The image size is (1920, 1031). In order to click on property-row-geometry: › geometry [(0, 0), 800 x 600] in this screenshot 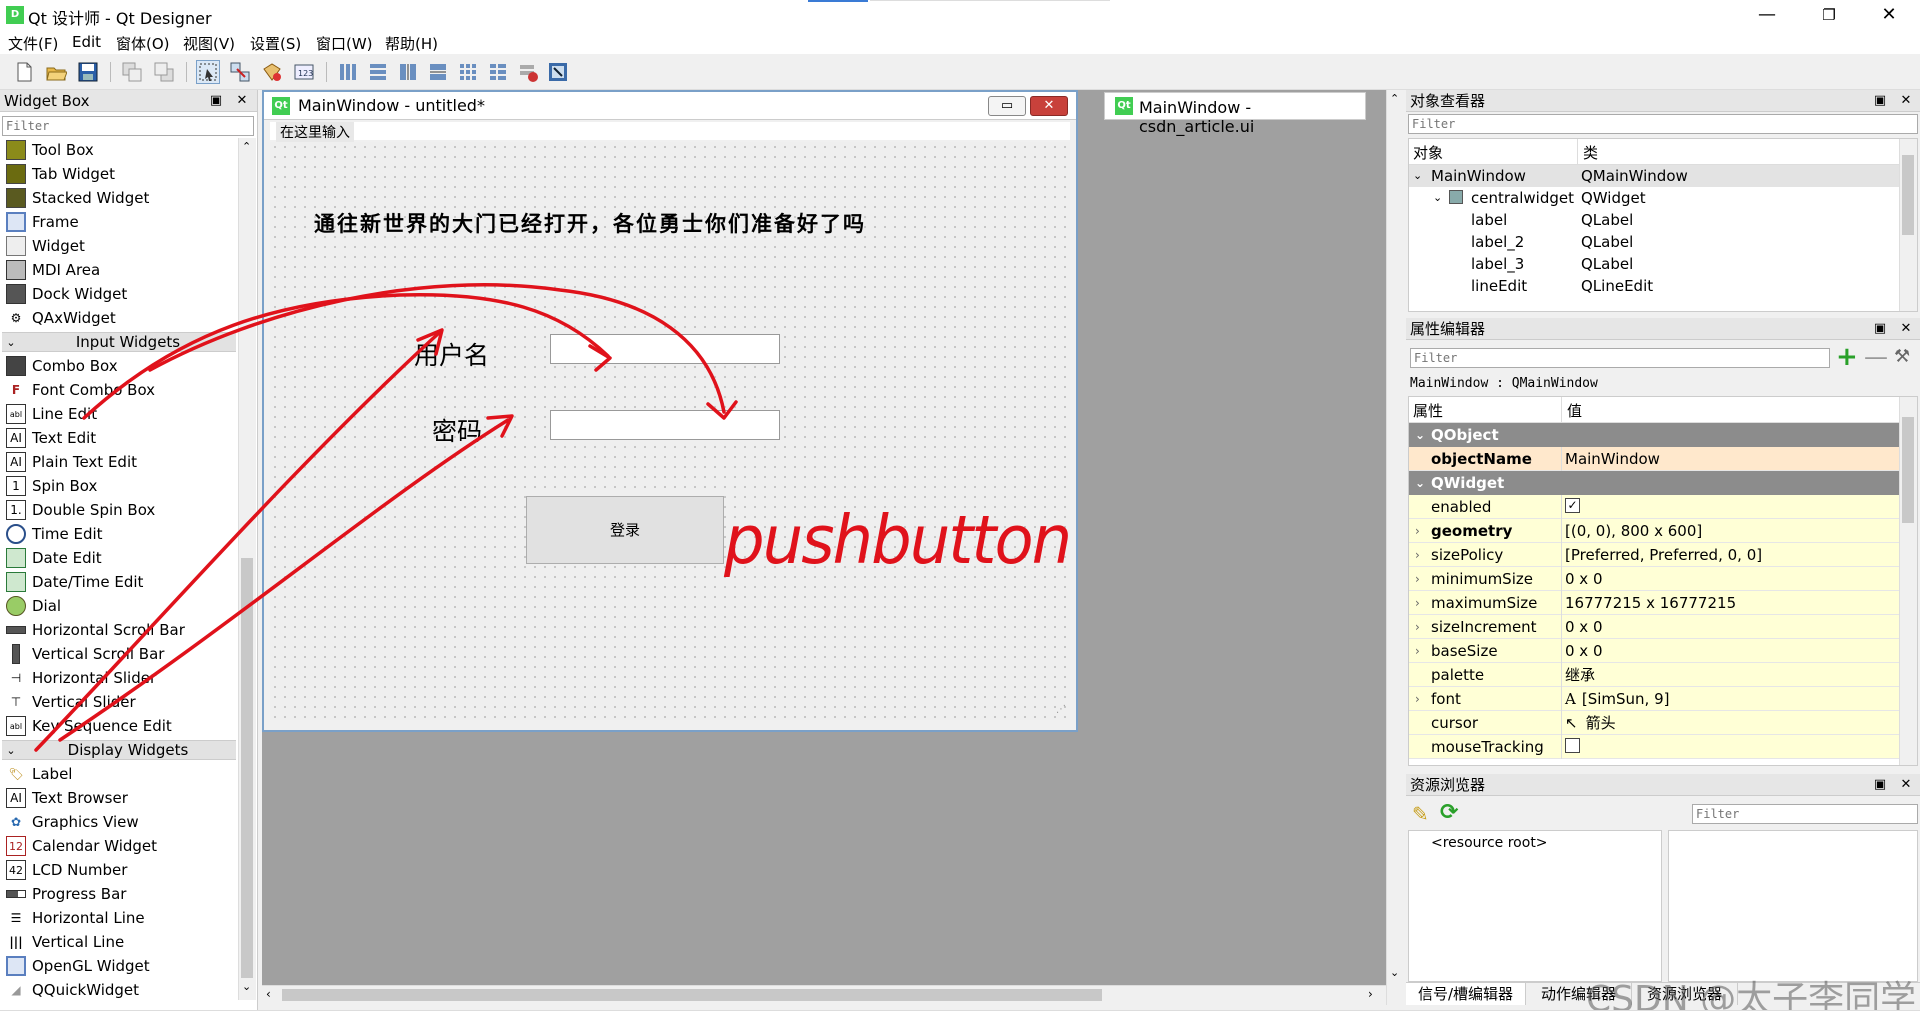, I will do `click(1663, 531)`.